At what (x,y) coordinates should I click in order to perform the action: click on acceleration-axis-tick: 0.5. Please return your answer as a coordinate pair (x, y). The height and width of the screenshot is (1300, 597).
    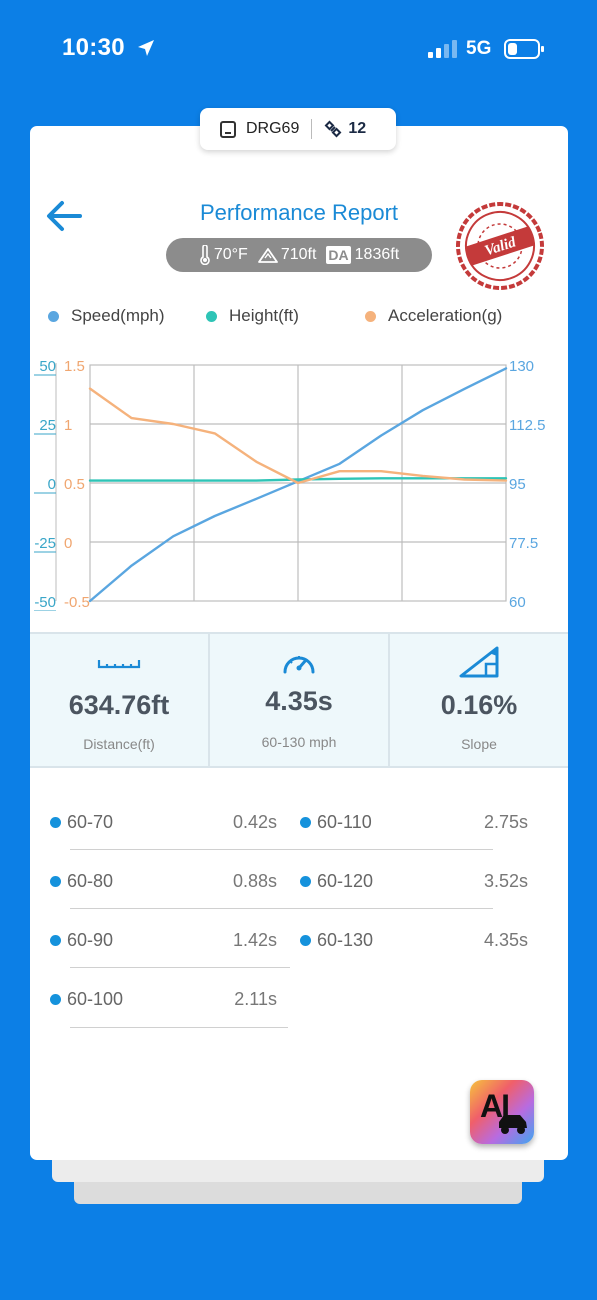
    Looking at the image, I should click on (74, 484).